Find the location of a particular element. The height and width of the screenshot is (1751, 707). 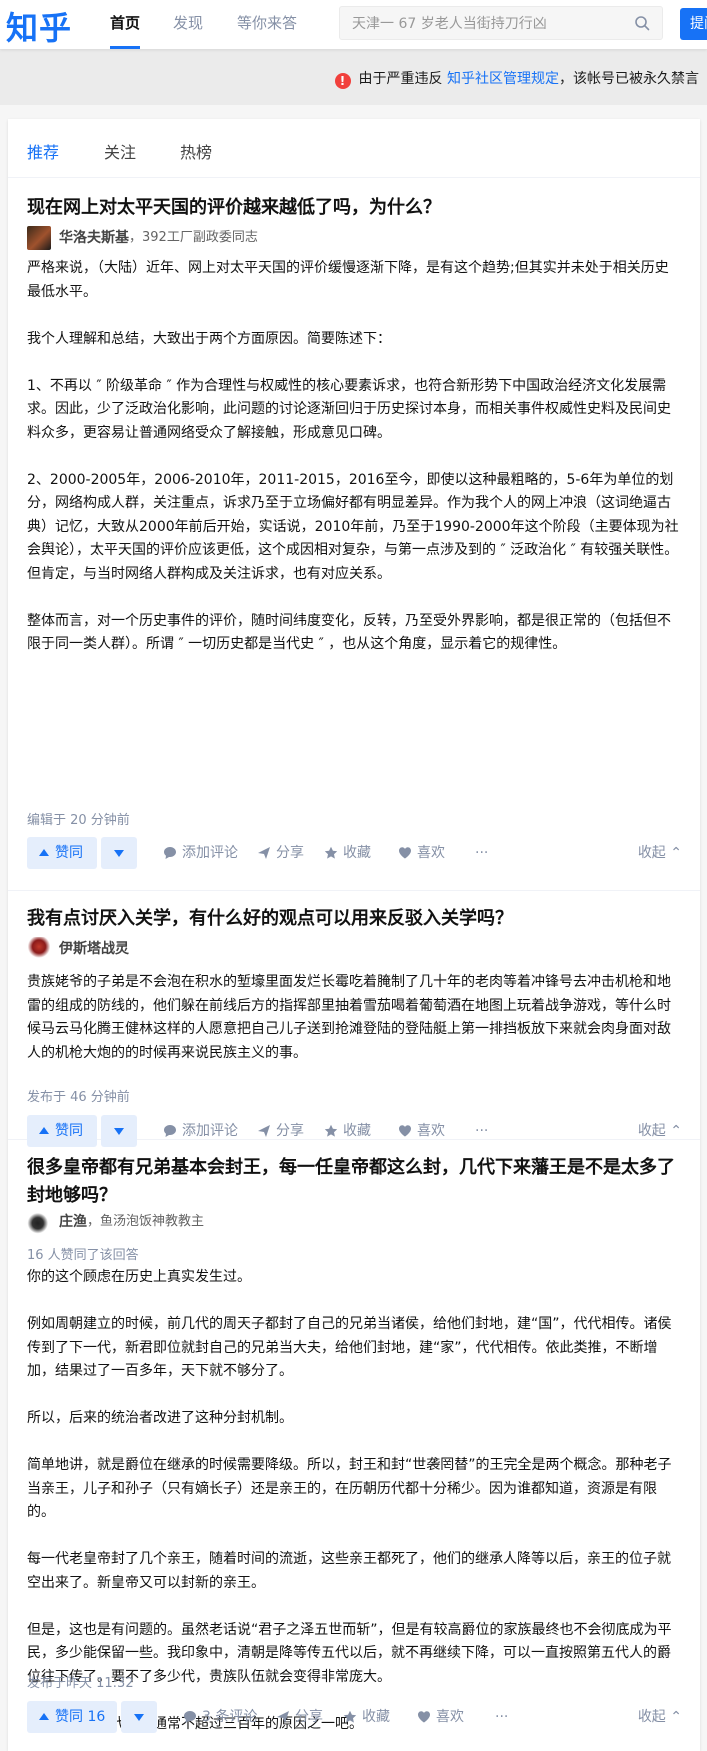

comment-button: 3 条评论 is located at coordinates (220, 1717).